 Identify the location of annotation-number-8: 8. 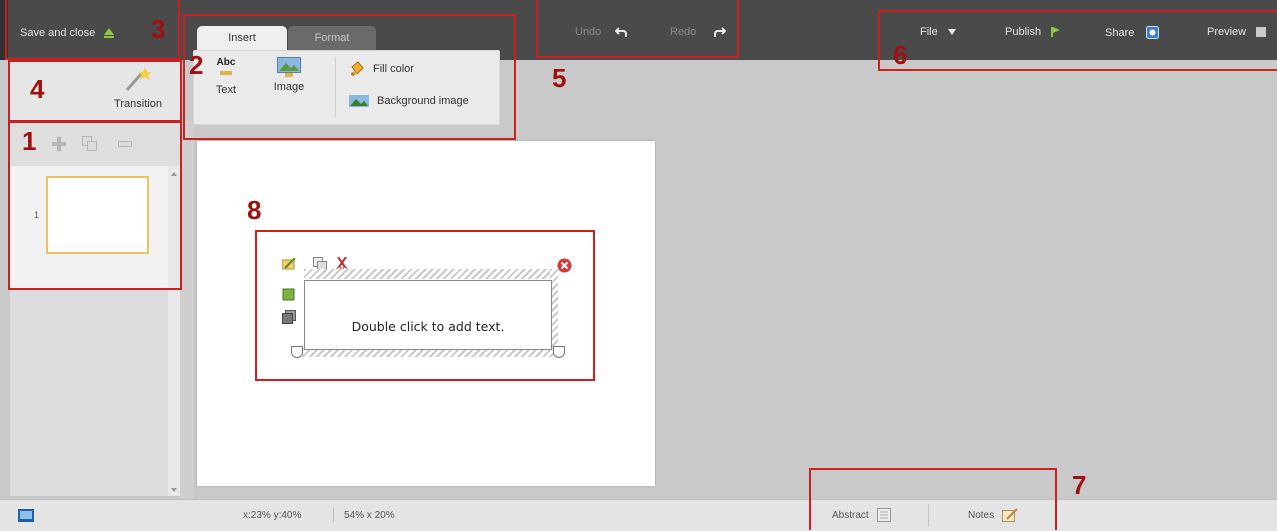
(254, 210).